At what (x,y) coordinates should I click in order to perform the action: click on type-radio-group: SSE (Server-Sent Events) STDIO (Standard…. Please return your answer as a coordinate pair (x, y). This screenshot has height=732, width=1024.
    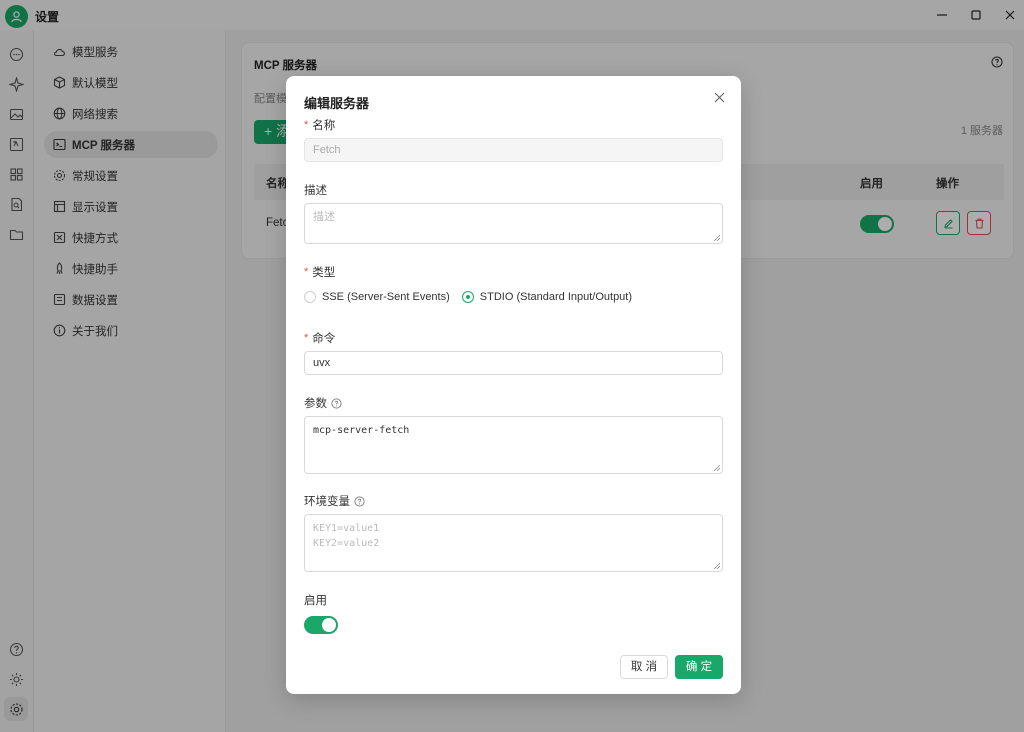
    Looking at the image, I should click on (474, 297).